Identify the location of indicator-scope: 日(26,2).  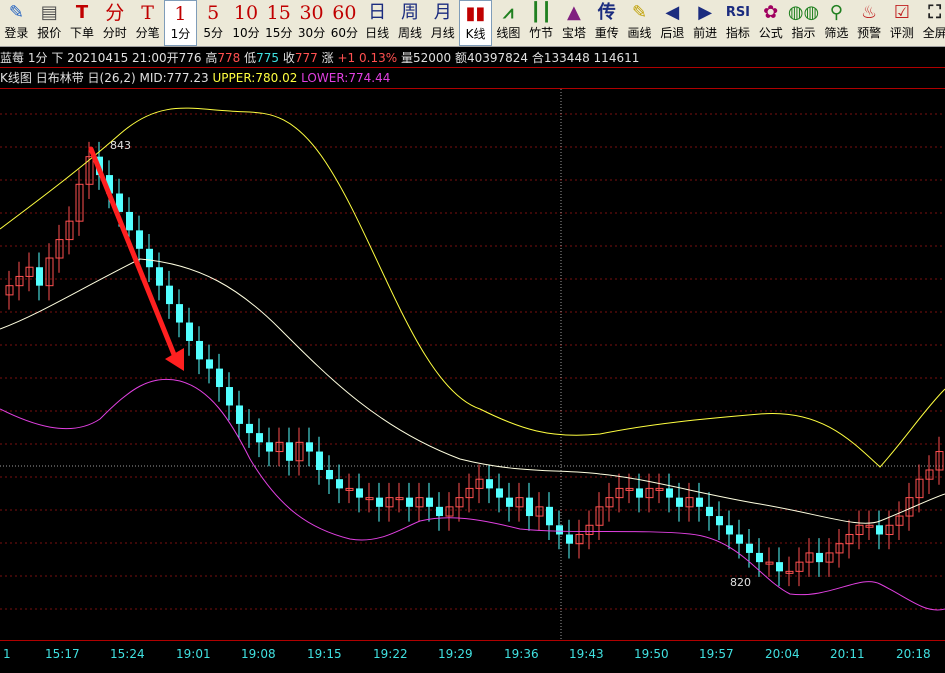
(111, 78).